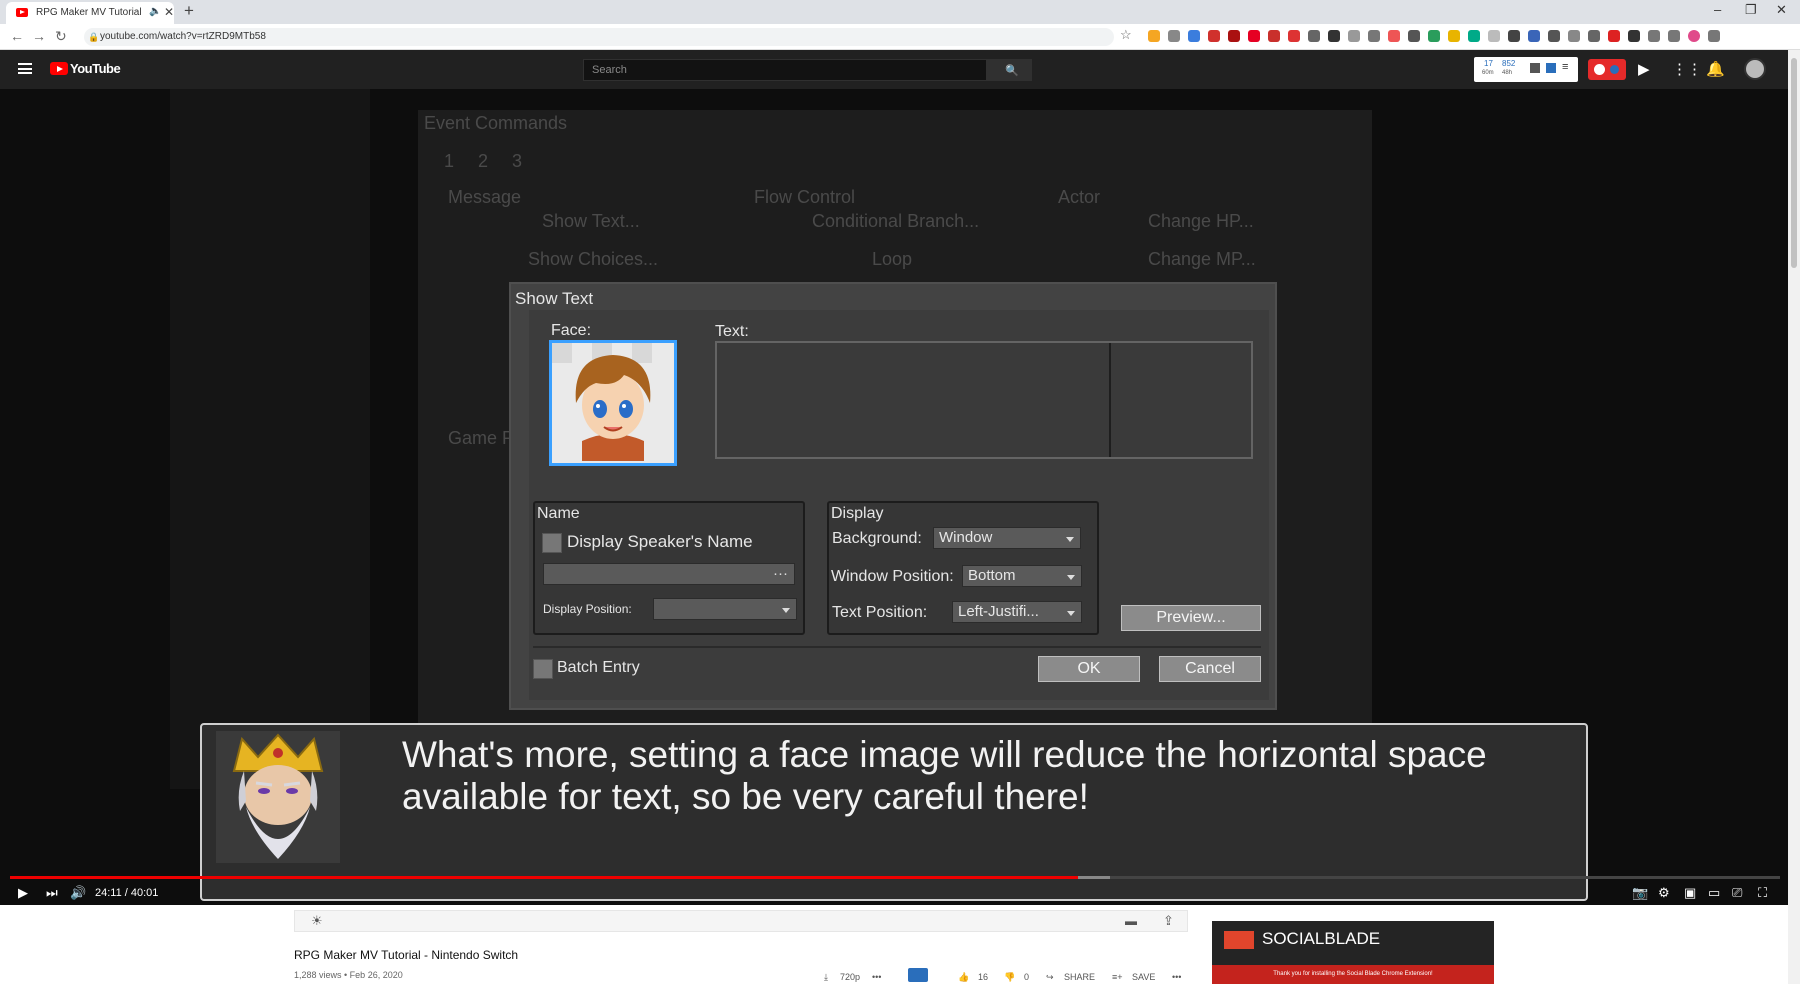 Image resolution: width=1800 pixels, height=984 pixels. I want to click on miniplayer-icon: ▣, so click(1690, 893).